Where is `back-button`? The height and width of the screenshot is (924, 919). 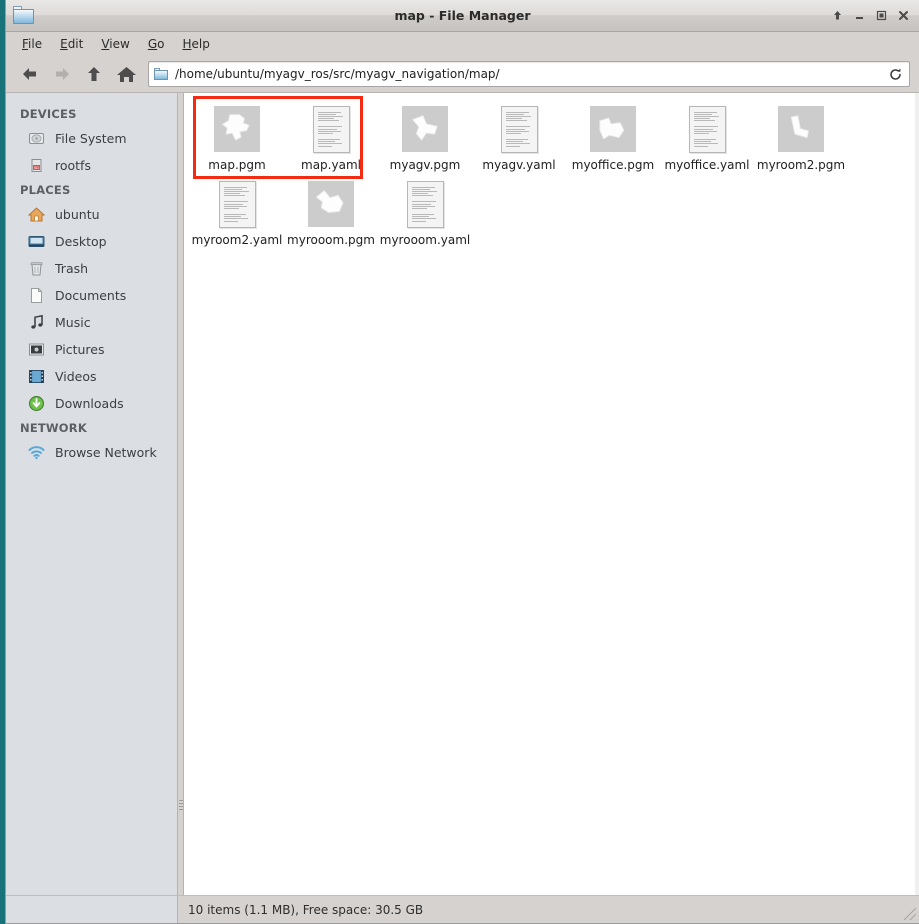 back-button is located at coordinates (30, 74).